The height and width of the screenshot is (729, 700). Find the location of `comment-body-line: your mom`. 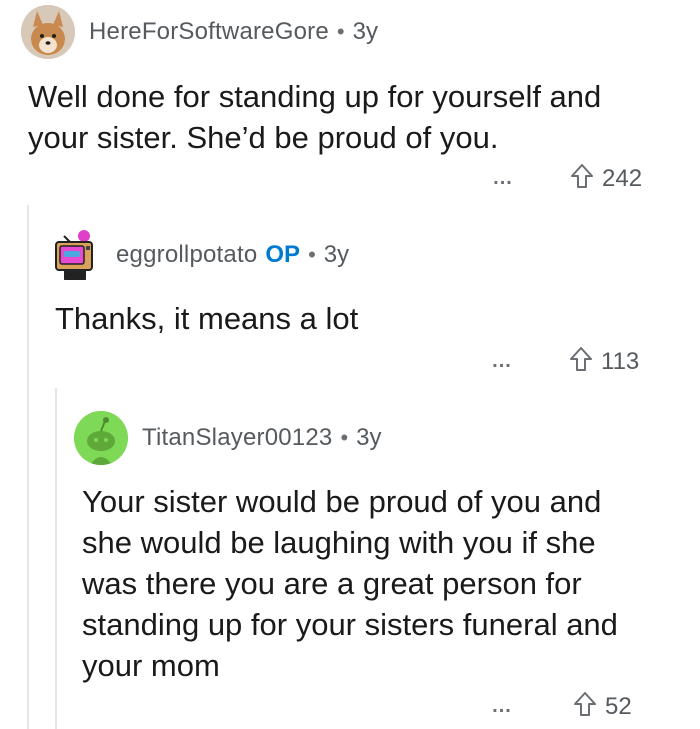

comment-body-line: your mom is located at coordinates (151, 665).